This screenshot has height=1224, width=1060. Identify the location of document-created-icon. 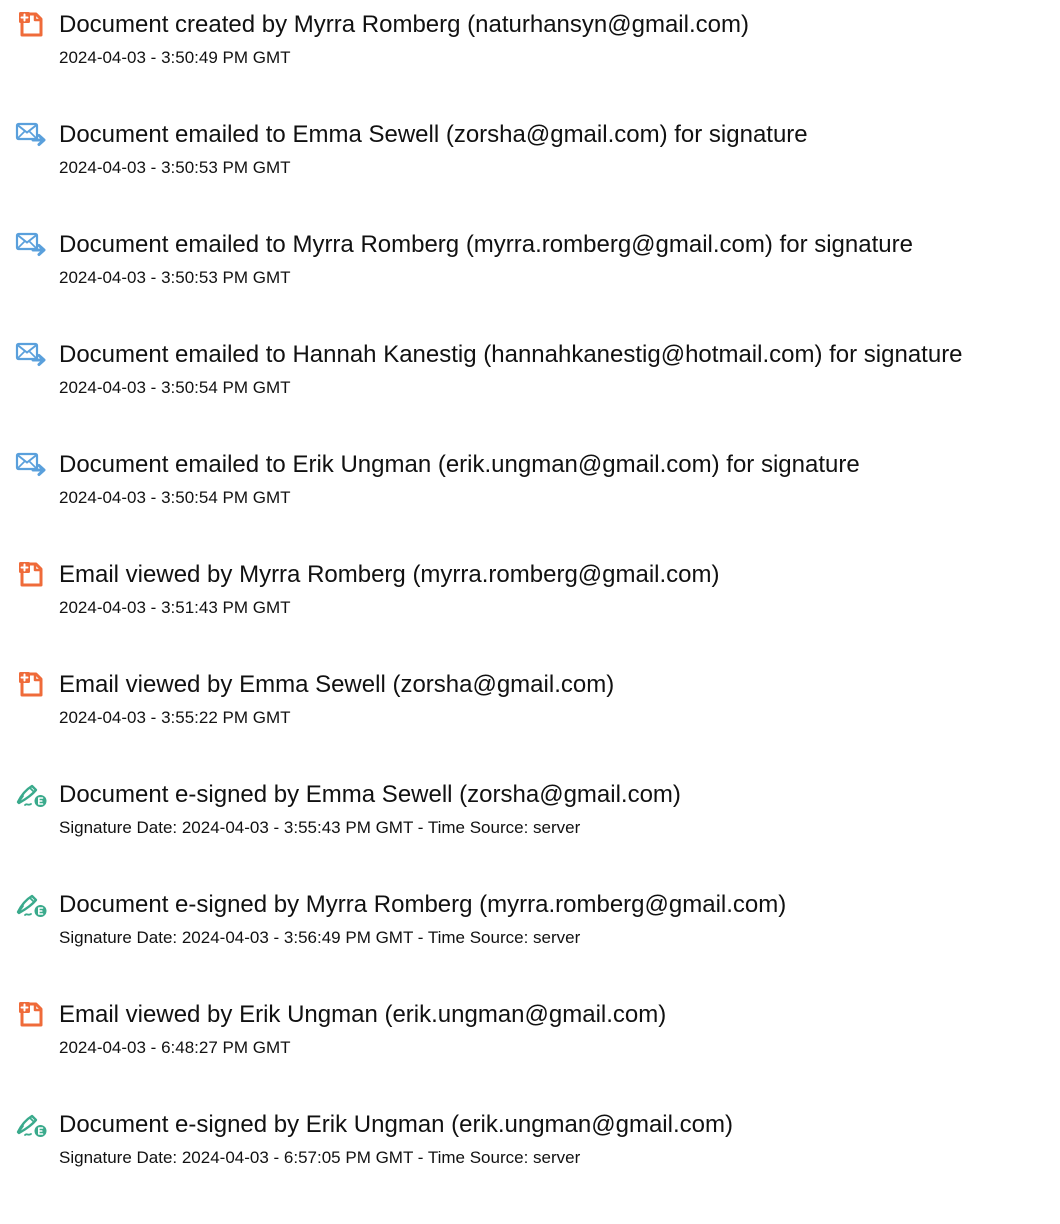
(31, 24).